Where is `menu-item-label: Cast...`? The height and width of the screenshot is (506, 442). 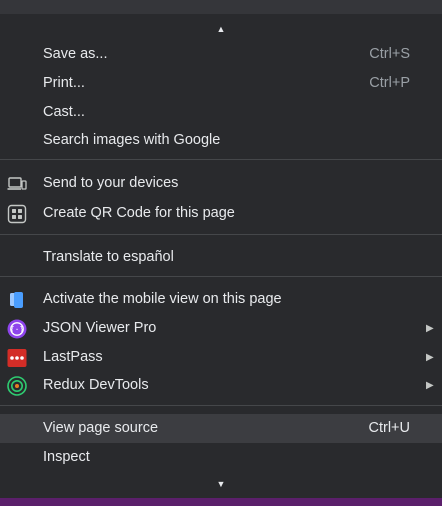 menu-item-label: Cast... is located at coordinates (64, 112).